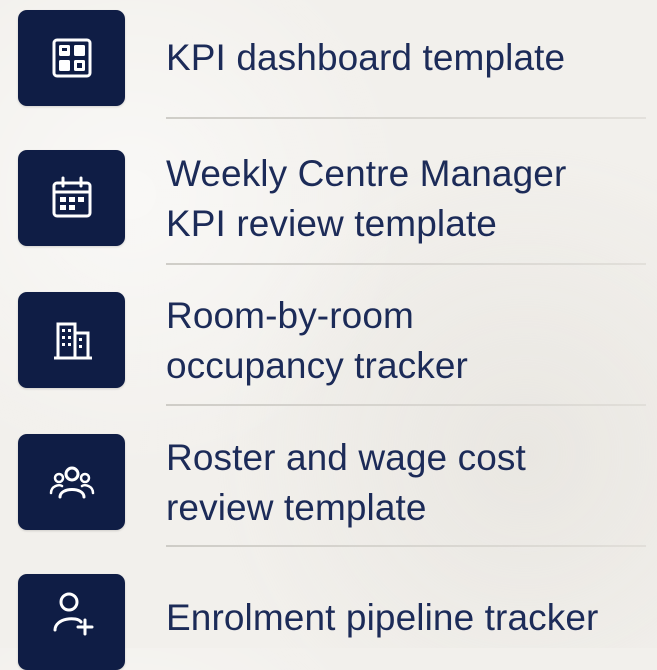 This screenshot has height=670, width=657. I want to click on list-item-enrolment-pipeline: Enrolment pipeline tracker, so click(328, 622).